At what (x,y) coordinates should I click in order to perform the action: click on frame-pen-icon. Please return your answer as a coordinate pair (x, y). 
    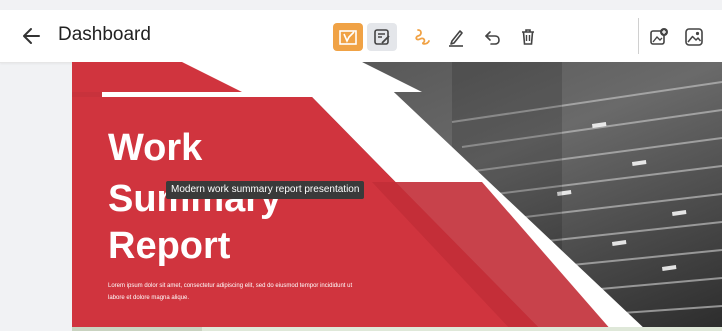
    Looking at the image, I should click on (348, 37).